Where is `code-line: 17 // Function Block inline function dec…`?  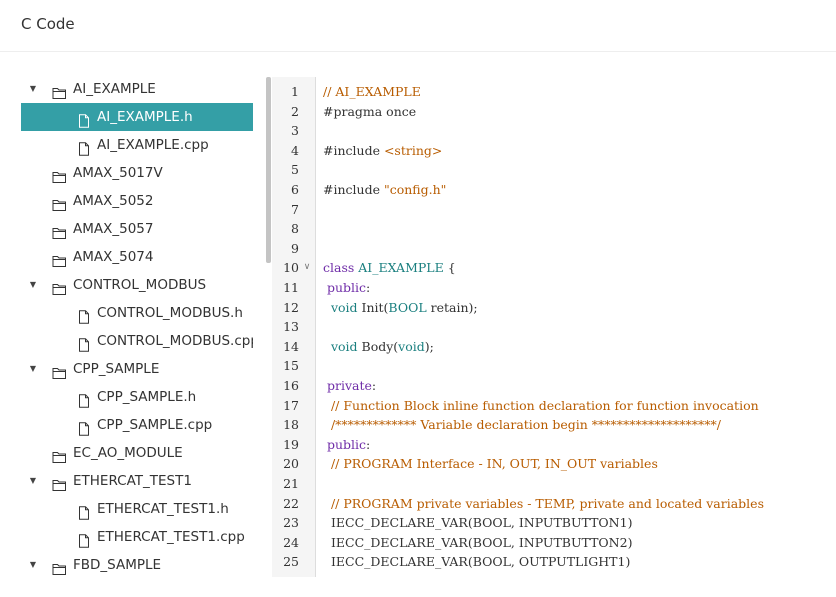
code-line: 17 // Function Block inline function dec… is located at coordinates (554, 406).